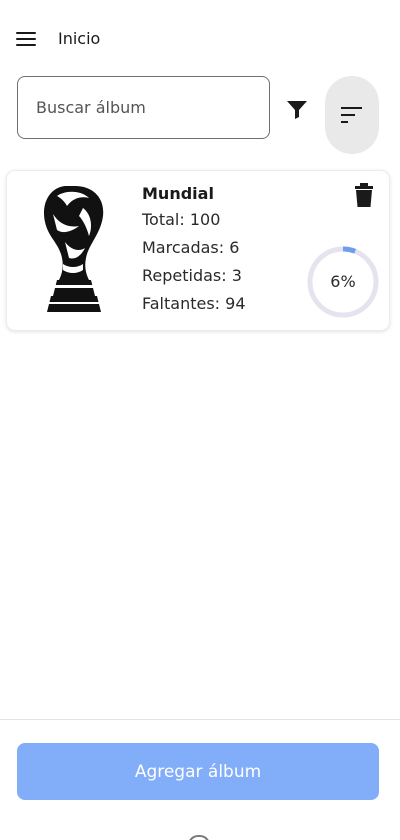 This screenshot has width=400, height=840. I want to click on search-input, so click(143, 107).